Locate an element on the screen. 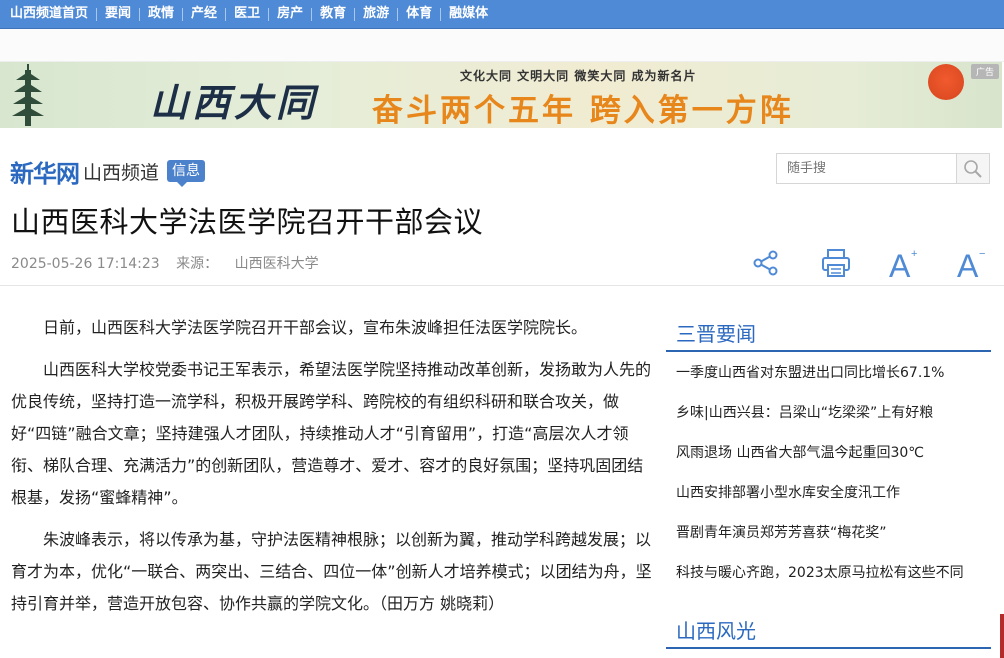 The image size is (1004, 658). scroll-accent is located at coordinates (1002, 636).